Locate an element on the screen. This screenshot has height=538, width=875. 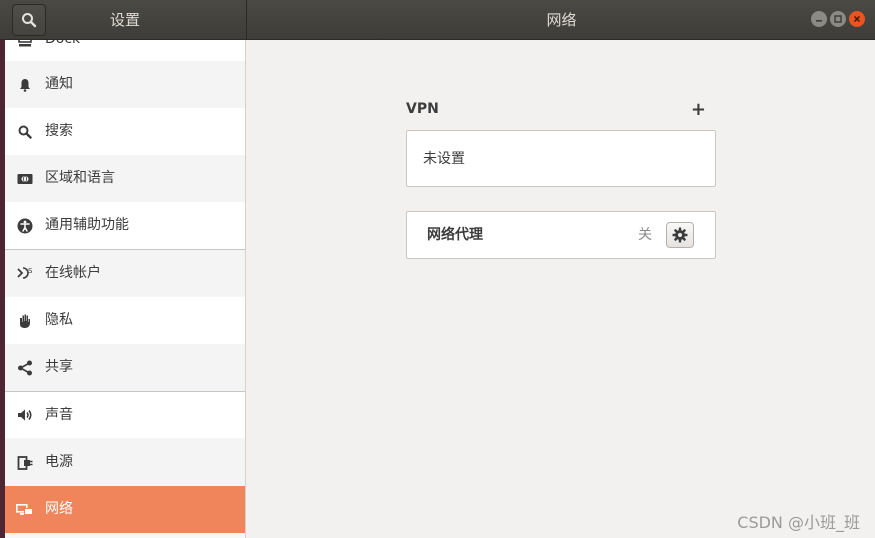
network-icon is located at coordinates (25, 509).